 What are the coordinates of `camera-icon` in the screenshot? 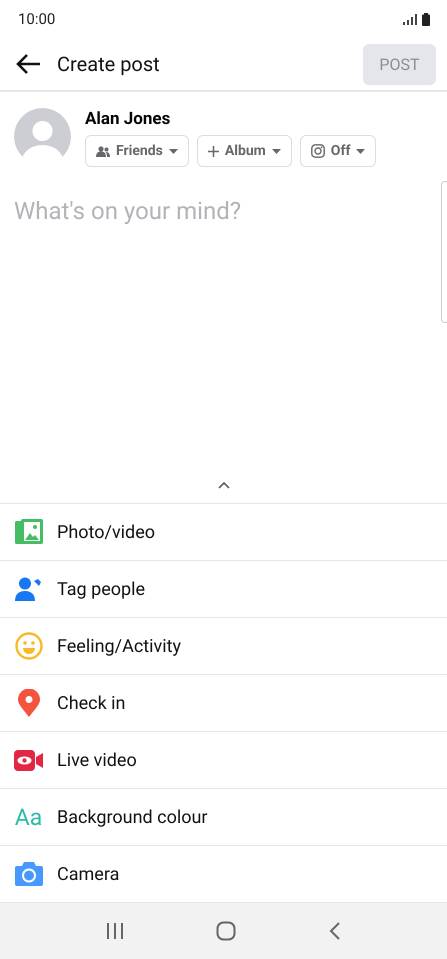 It's located at (28, 874).